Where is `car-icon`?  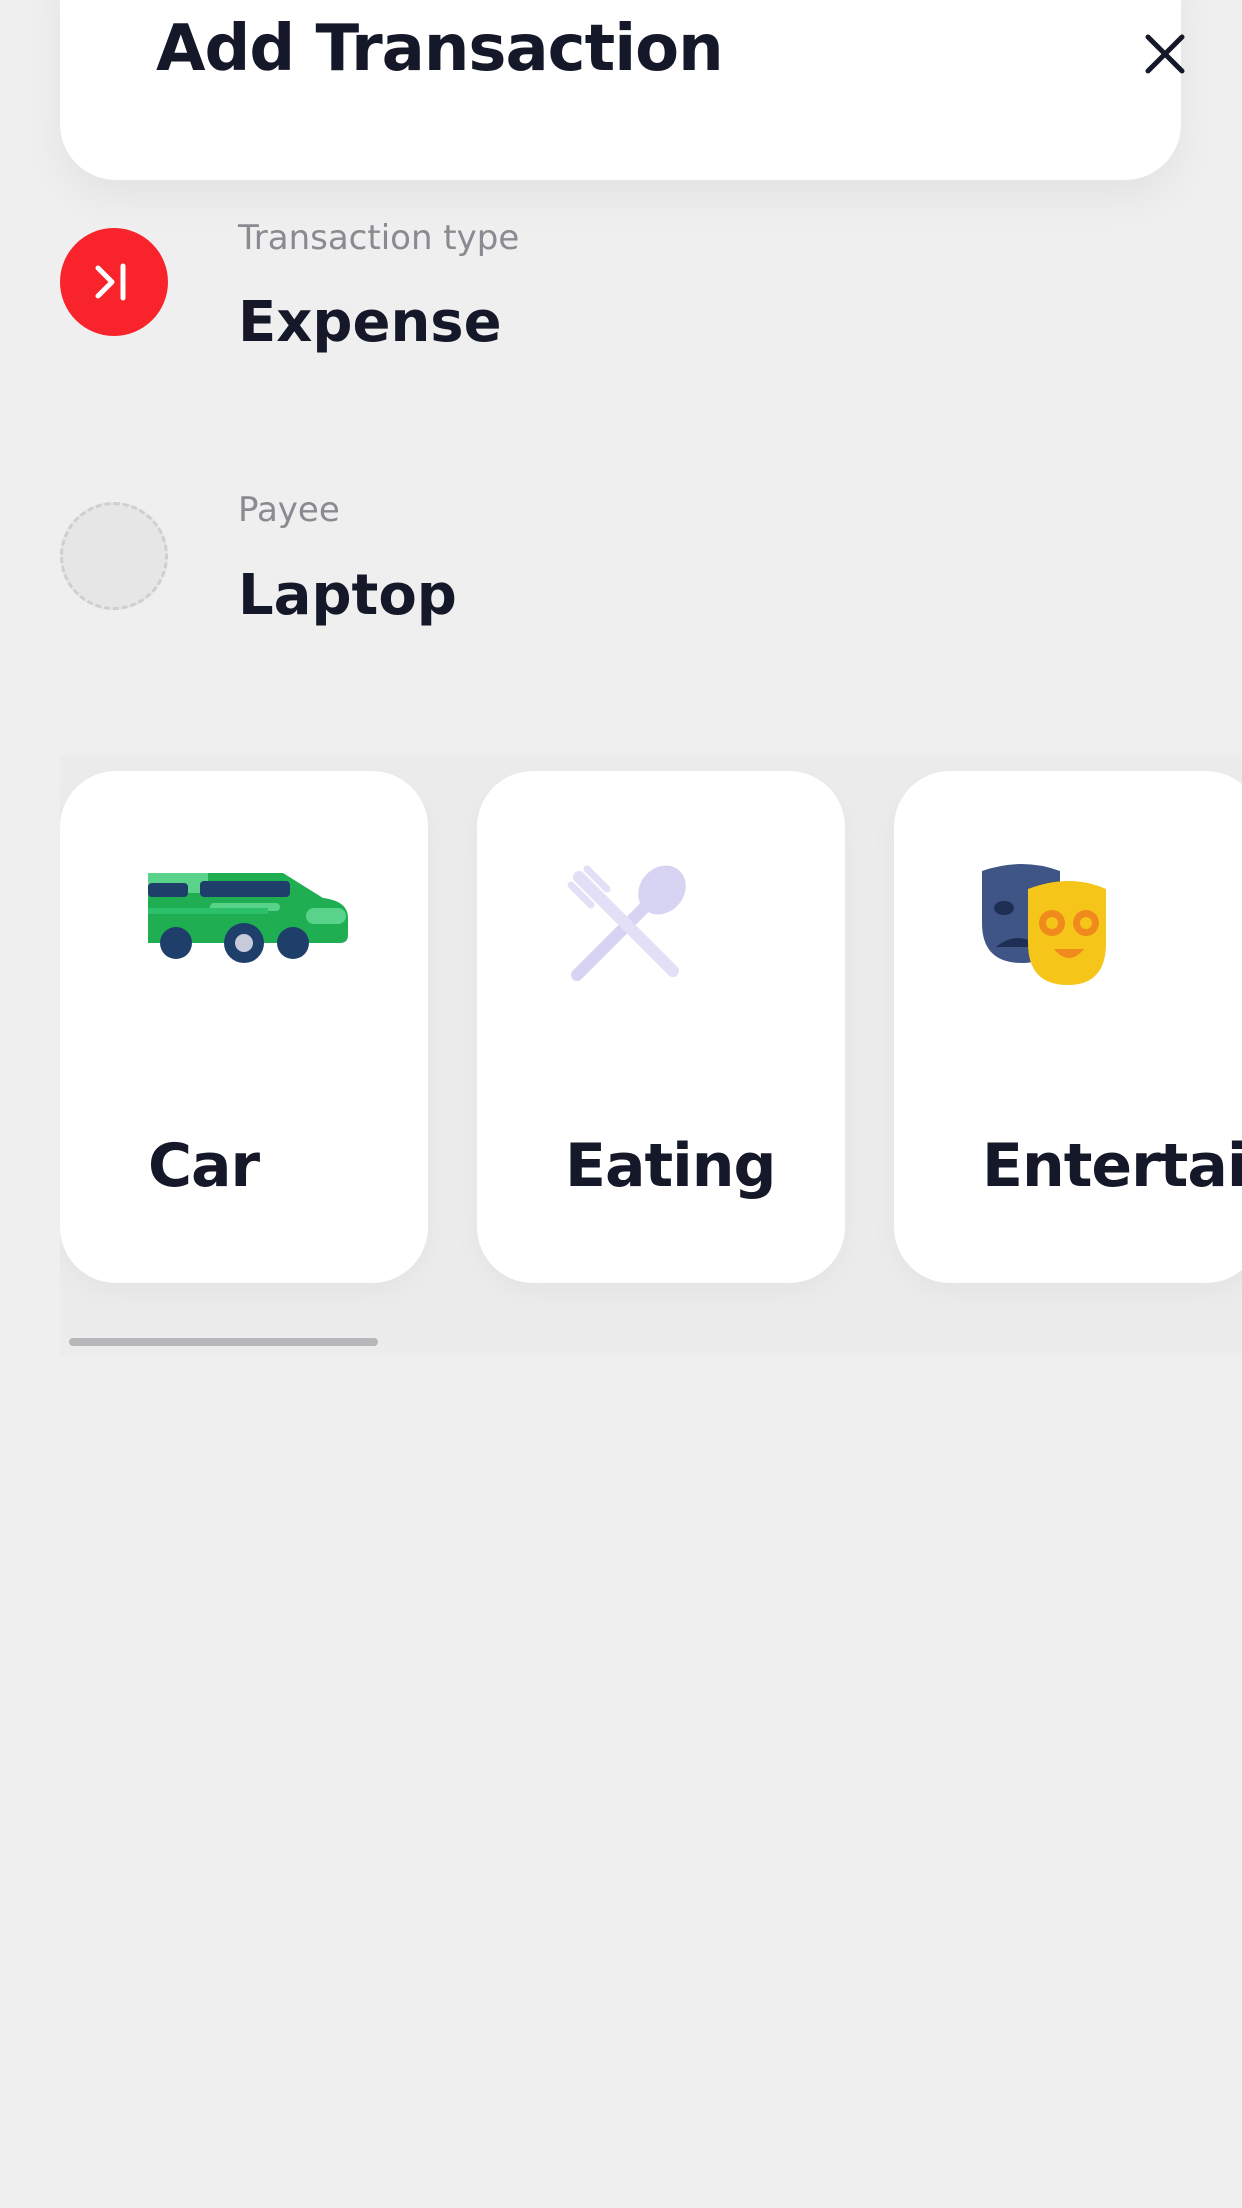 car-icon is located at coordinates (248, 918).